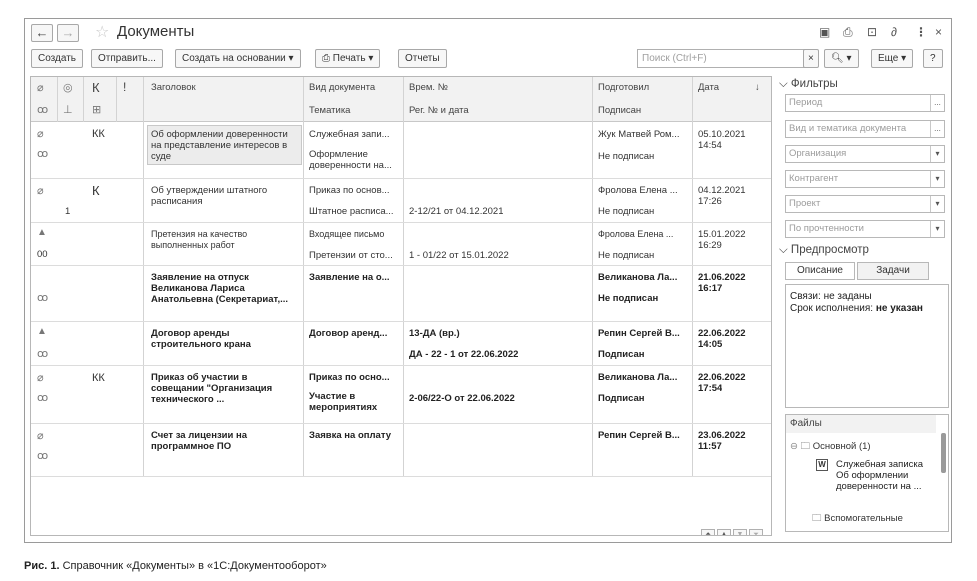 This screenshot has width=977, height=581. I want to click on create-based-button: Создать на основании ▾, so click(238, 58).